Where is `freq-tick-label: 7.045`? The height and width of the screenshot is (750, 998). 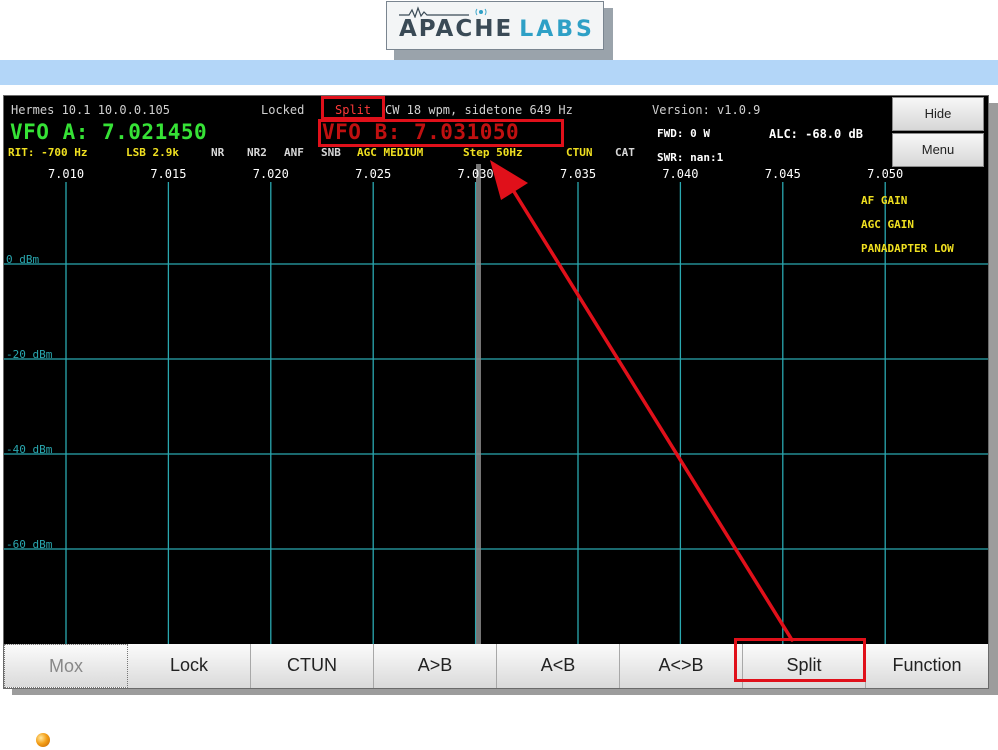
freq-tick-label: 7.045 is located at coordinates (783, 174).